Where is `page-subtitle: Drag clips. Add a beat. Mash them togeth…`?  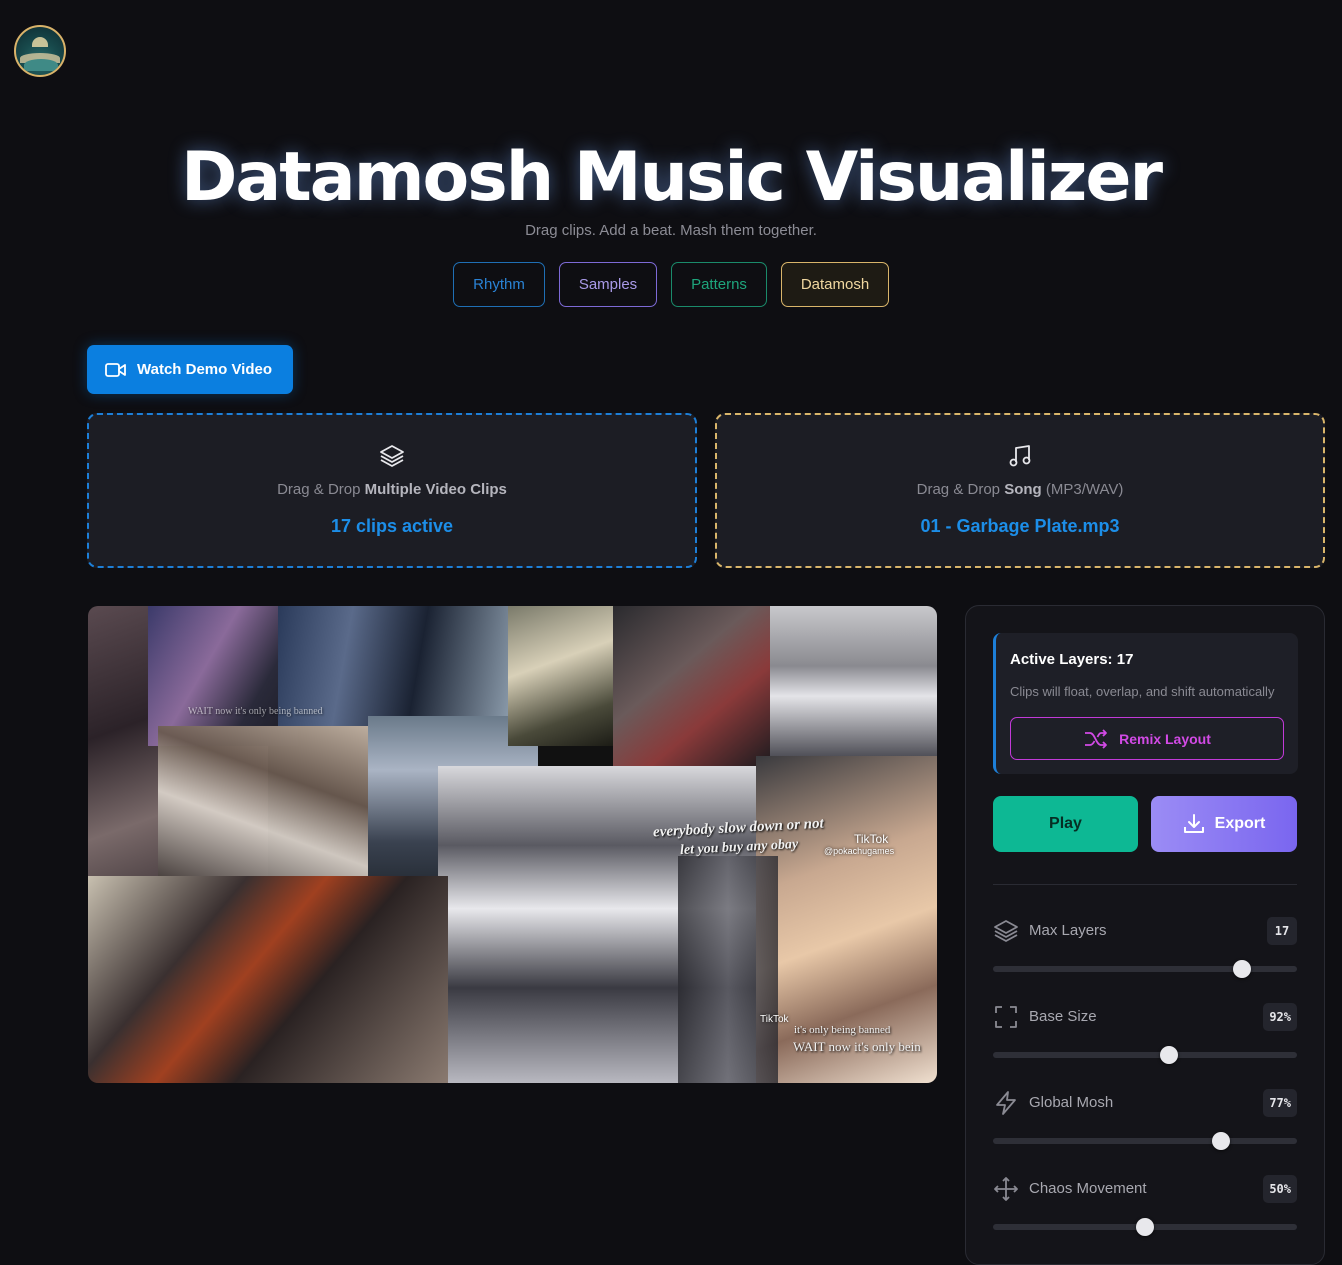
page-subtitle: Drag clips. Add a beat. Mash them togeth… is located at coordinates (671, 230).